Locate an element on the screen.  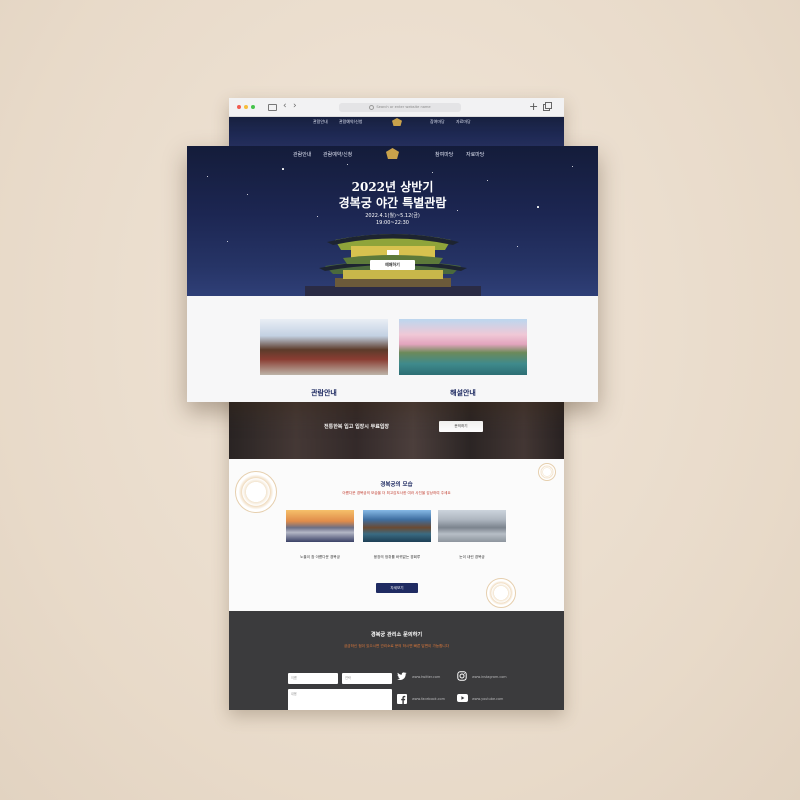
nav-item-reservation-back: 관람예약/신청 is located at coordinates (350, 122).